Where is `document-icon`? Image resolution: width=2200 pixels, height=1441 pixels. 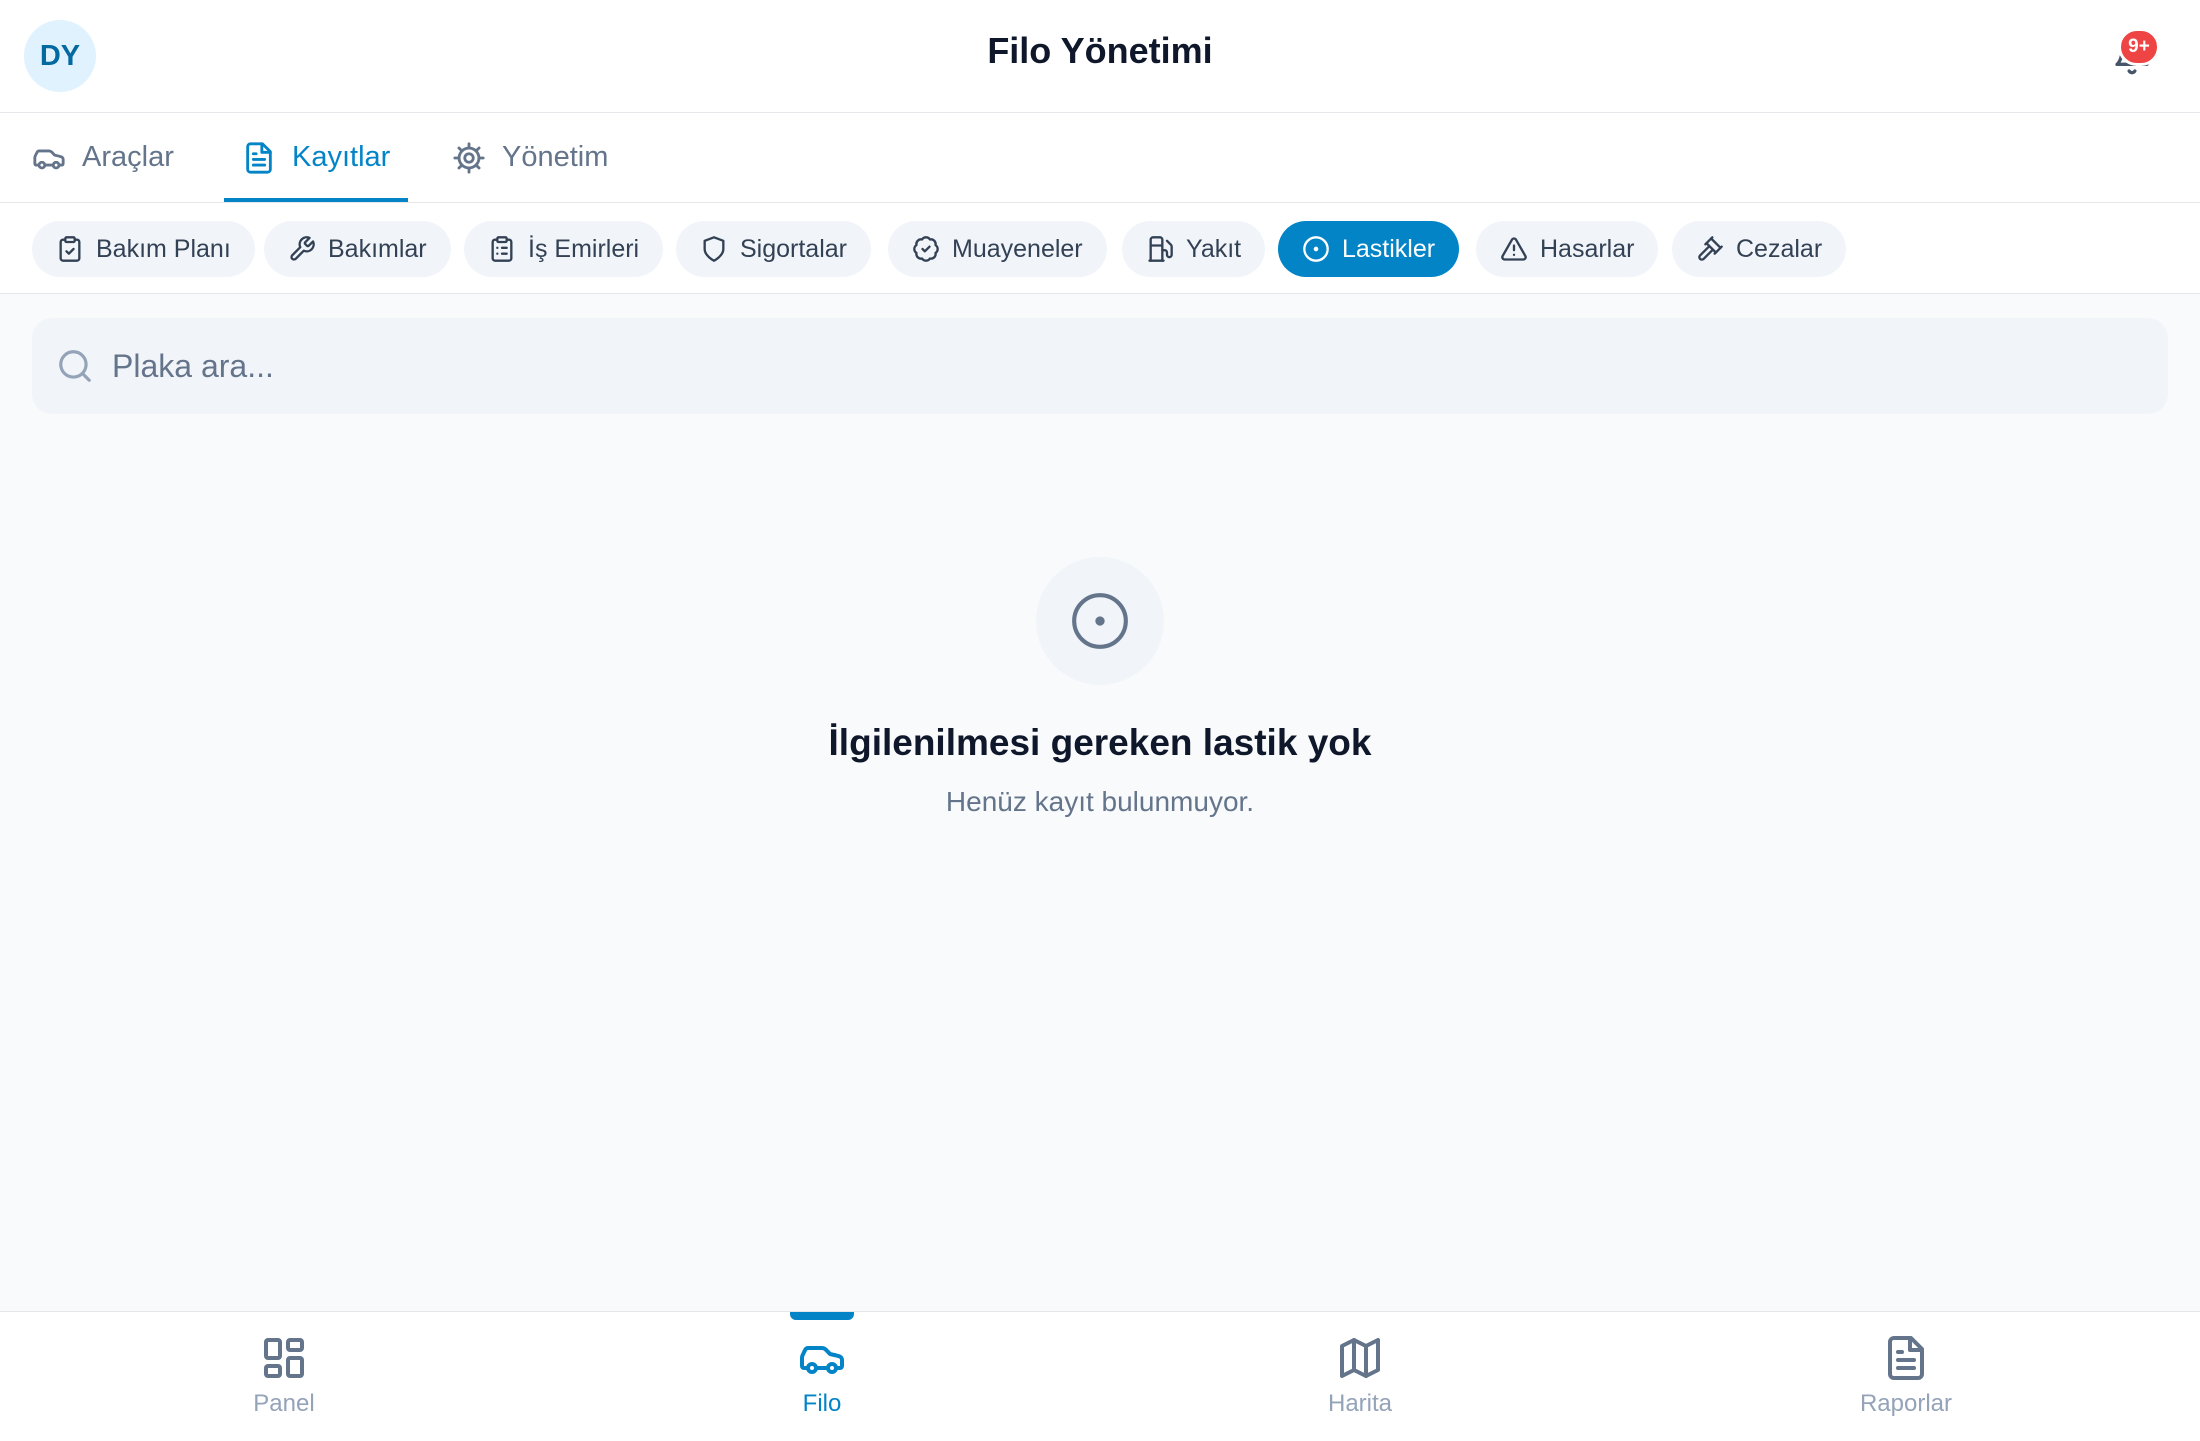
document-icon is located at coordinates (259, 157).